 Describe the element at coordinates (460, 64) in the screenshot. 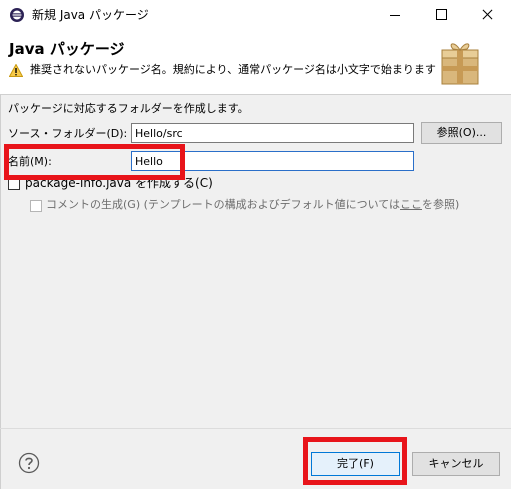

I see `package-wizard-icon` at that location.